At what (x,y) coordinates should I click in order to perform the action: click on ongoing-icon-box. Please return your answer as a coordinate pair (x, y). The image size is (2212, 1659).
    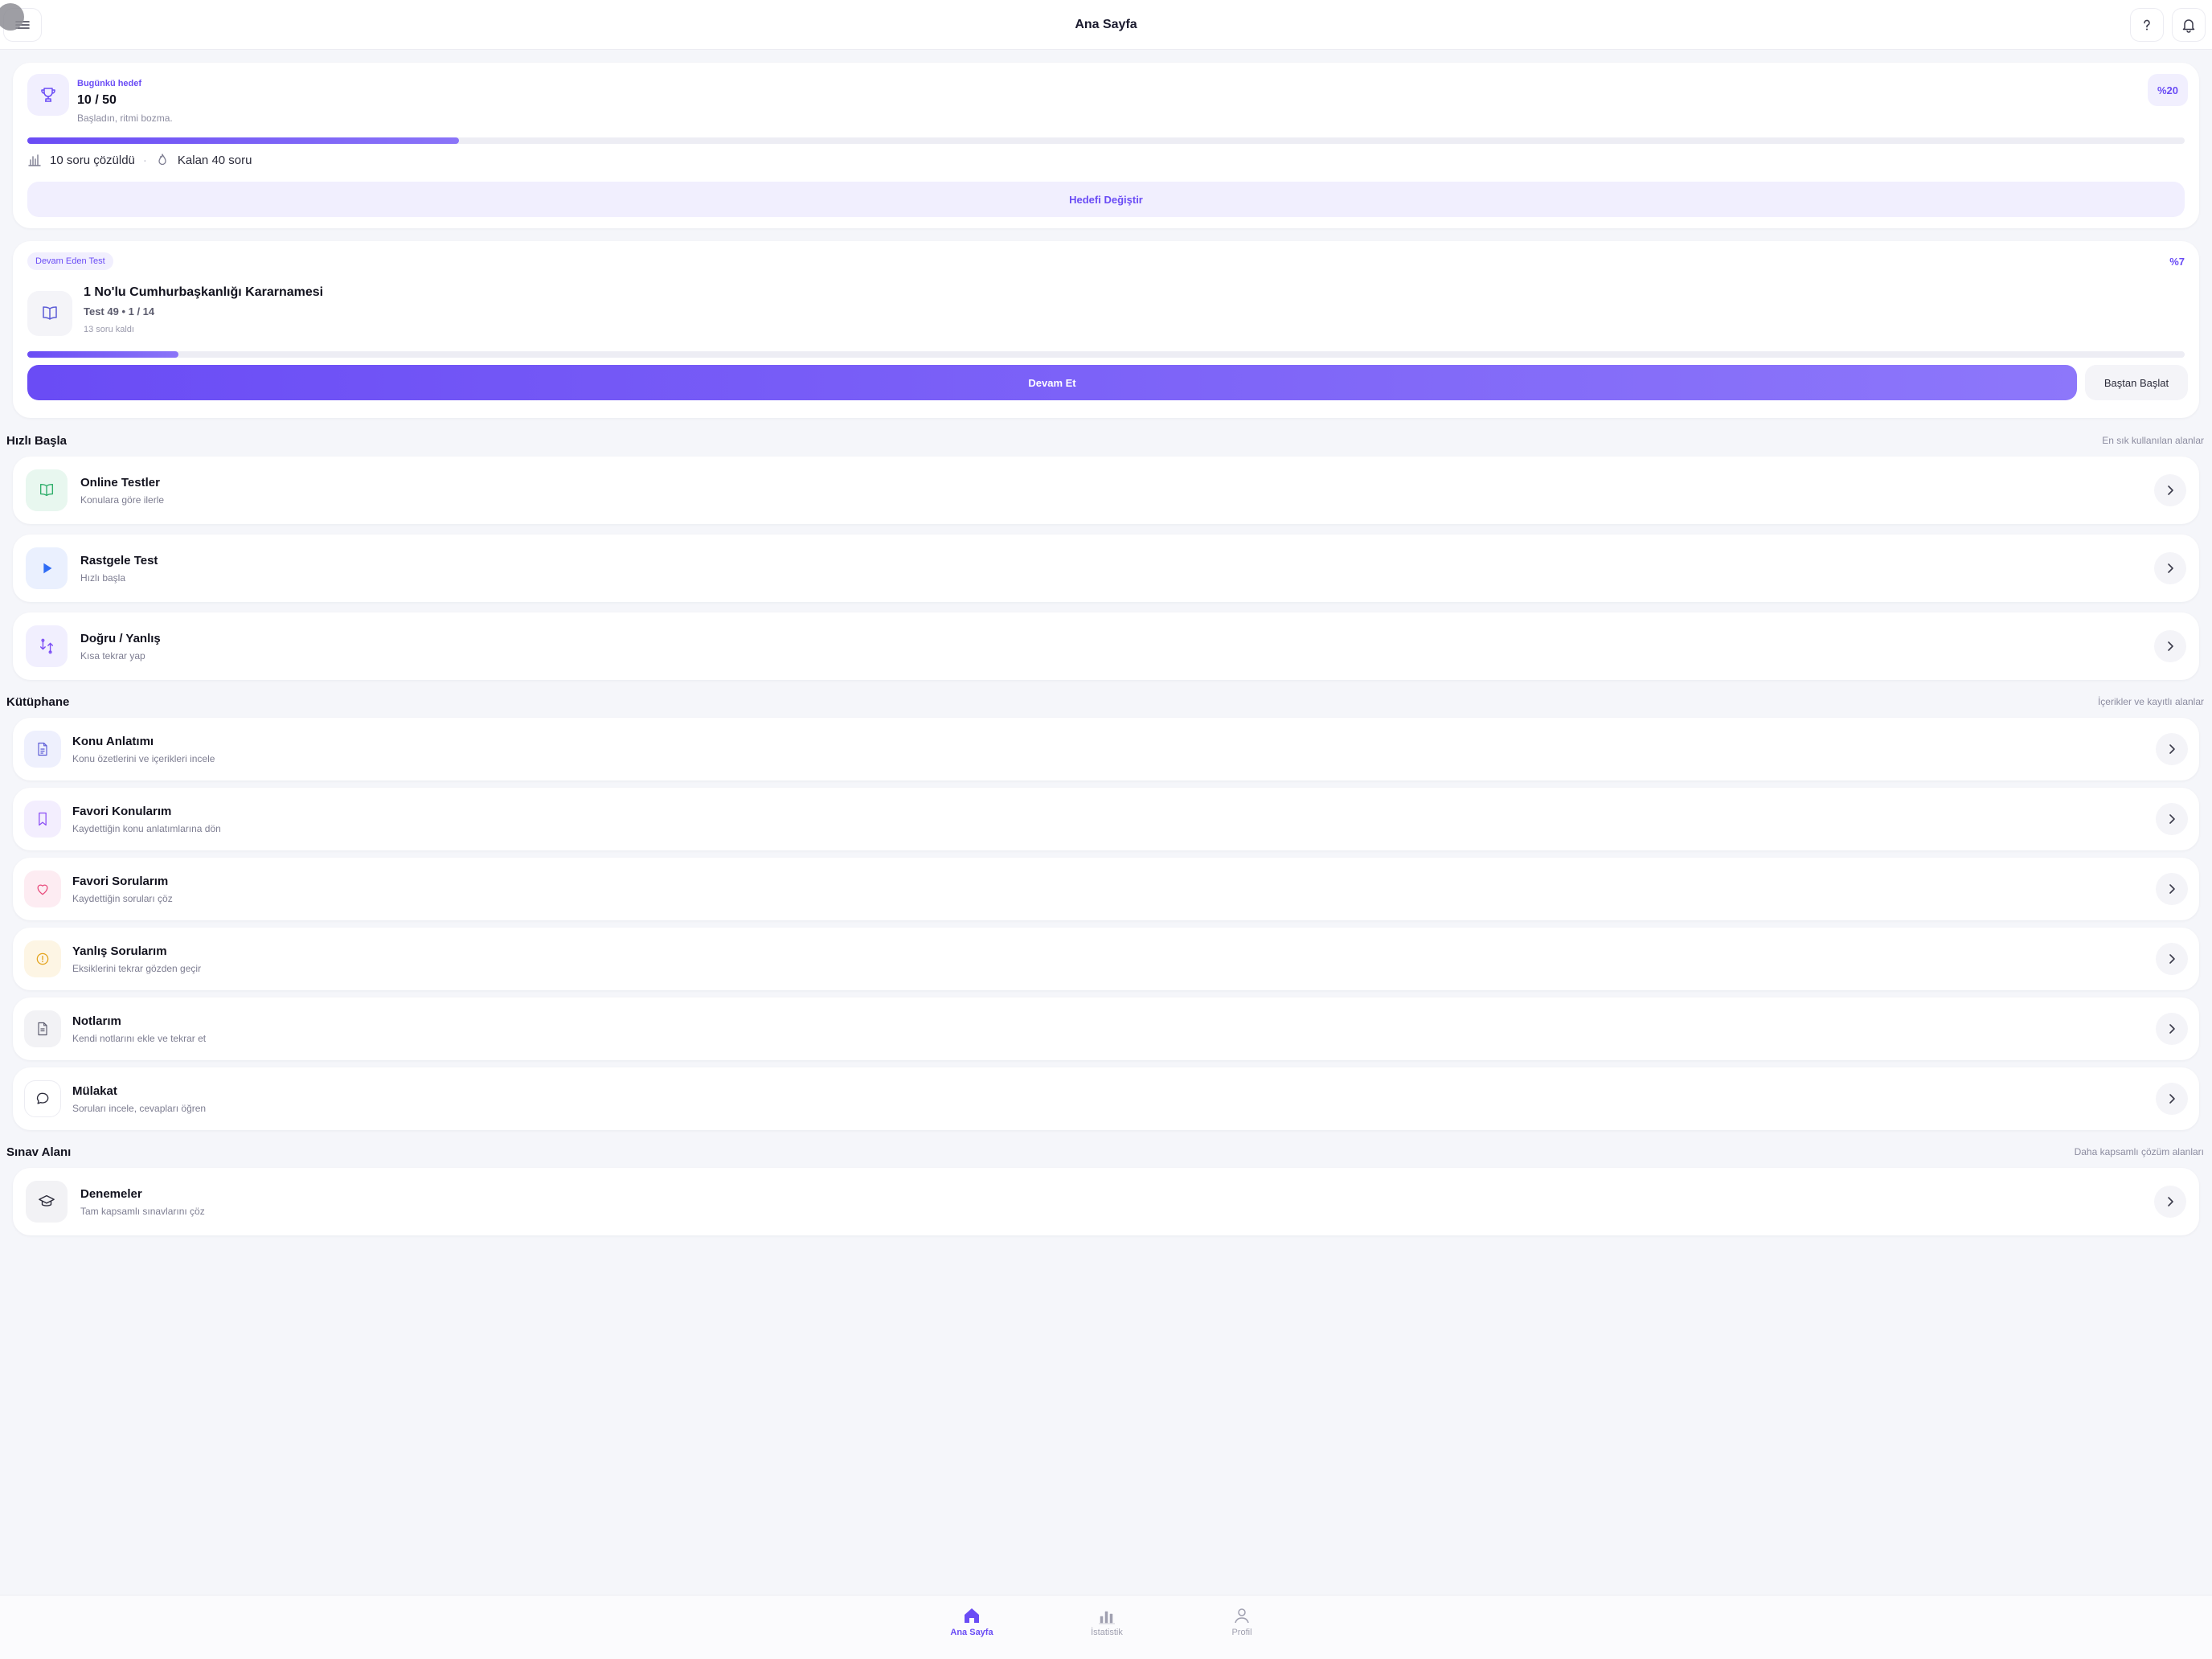
    Looking at the image, I should click on (49, 313).